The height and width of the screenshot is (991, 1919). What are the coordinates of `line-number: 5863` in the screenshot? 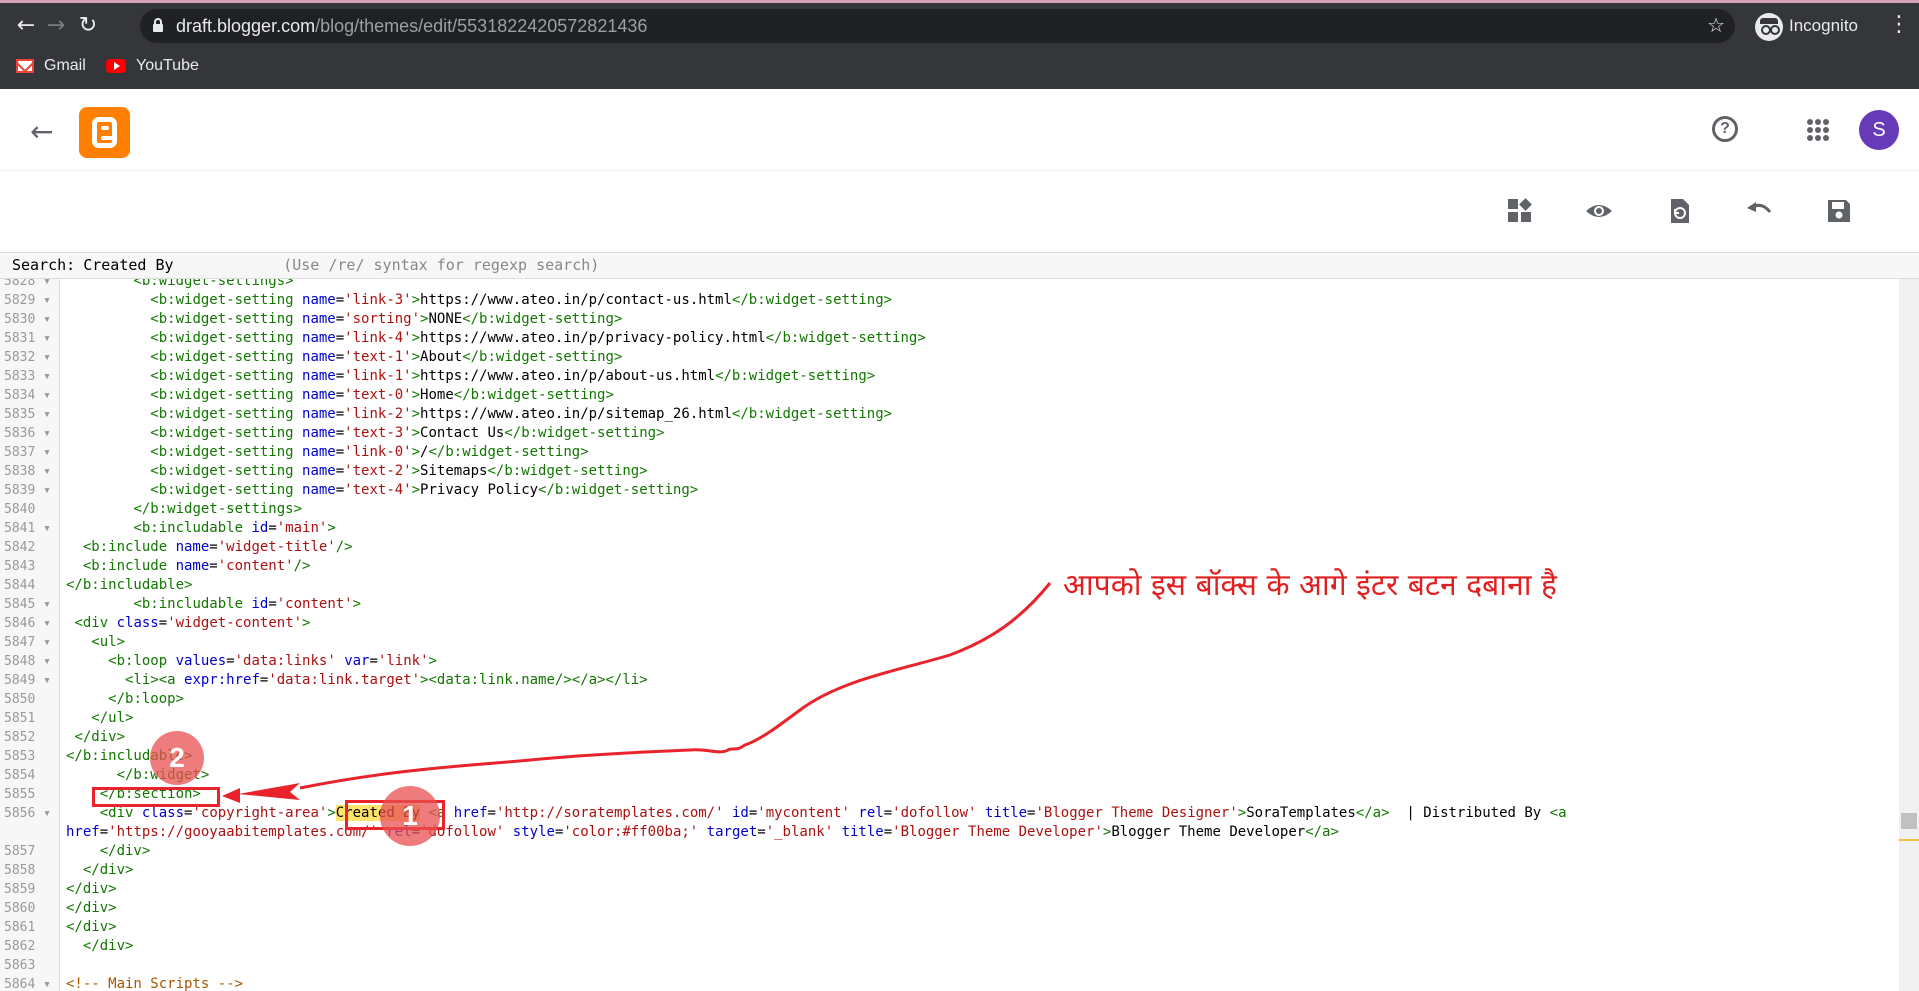 It's located at (20, 965).